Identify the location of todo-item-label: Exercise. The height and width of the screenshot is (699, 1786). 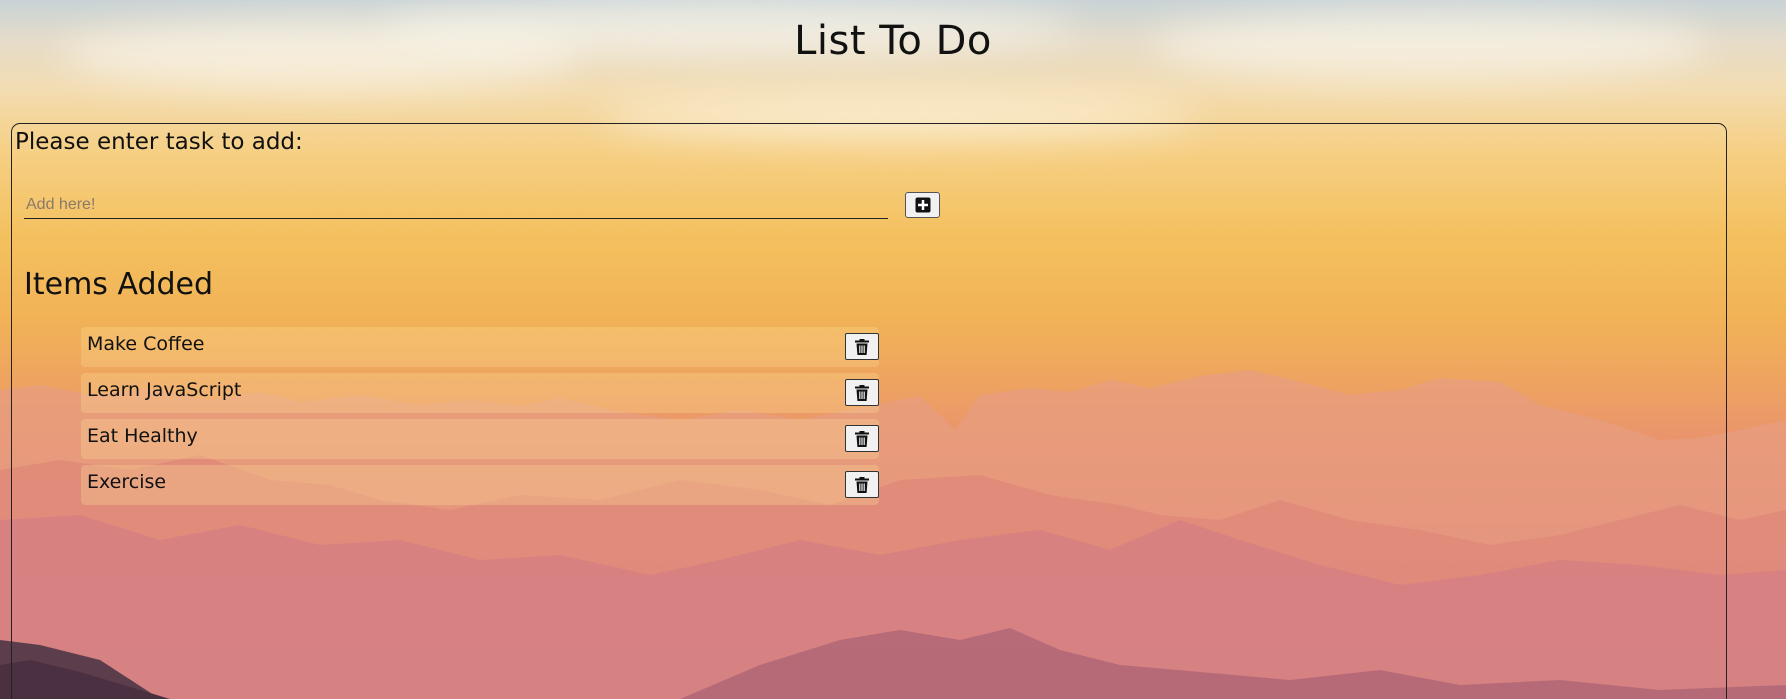
(127, 482).